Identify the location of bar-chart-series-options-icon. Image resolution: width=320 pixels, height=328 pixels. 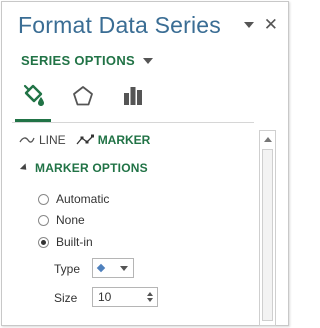
(133, 96).